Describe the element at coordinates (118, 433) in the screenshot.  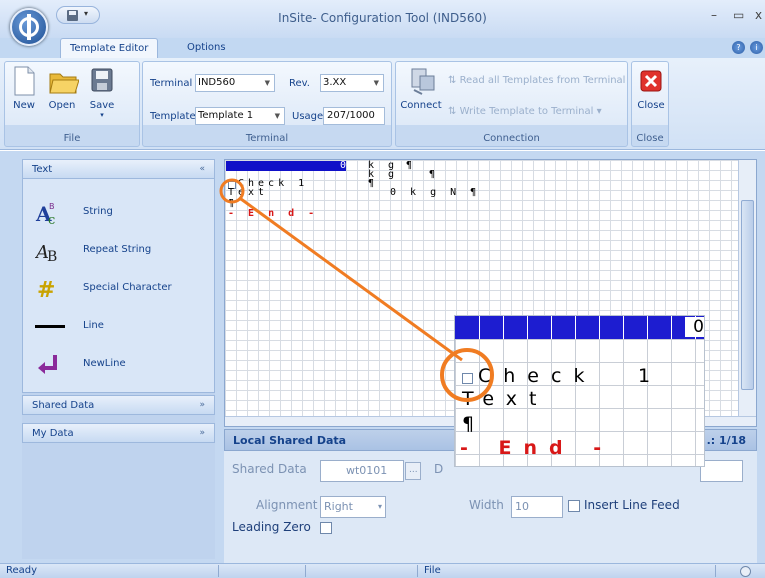
I see `my-data-header: My Data »` at that location.